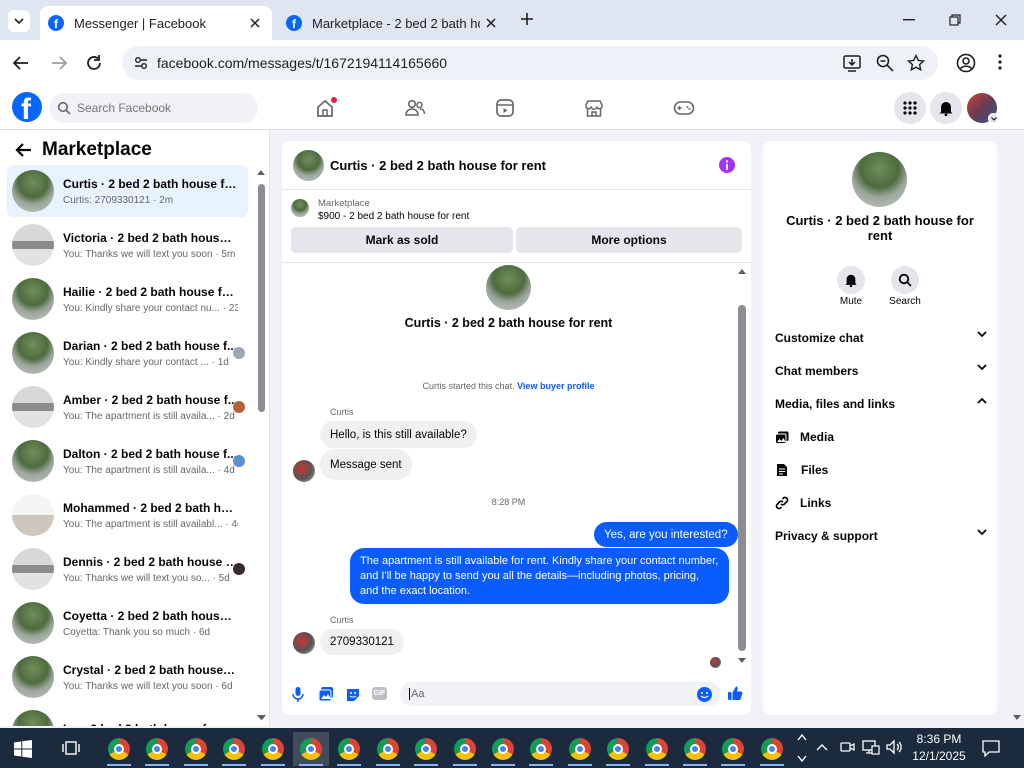 Image resolution: width=1024 pixels, height=768 pixels. Describe the element at coordinates (59, 63) in the screenshot. I see `forward-button` at that location.